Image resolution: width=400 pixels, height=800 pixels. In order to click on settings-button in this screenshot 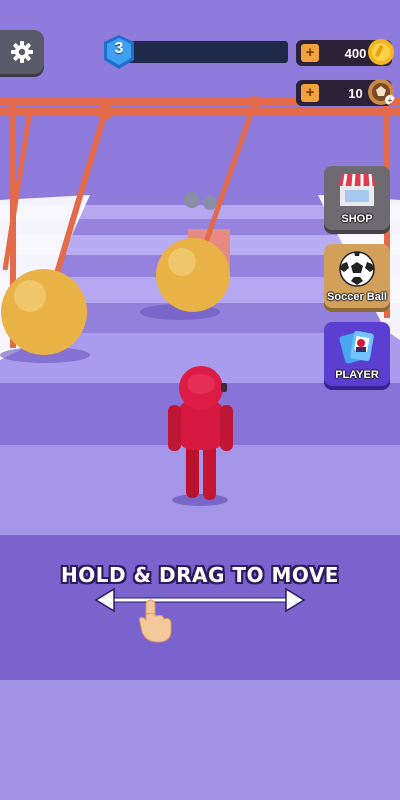, I will do `click(22, 52)`.